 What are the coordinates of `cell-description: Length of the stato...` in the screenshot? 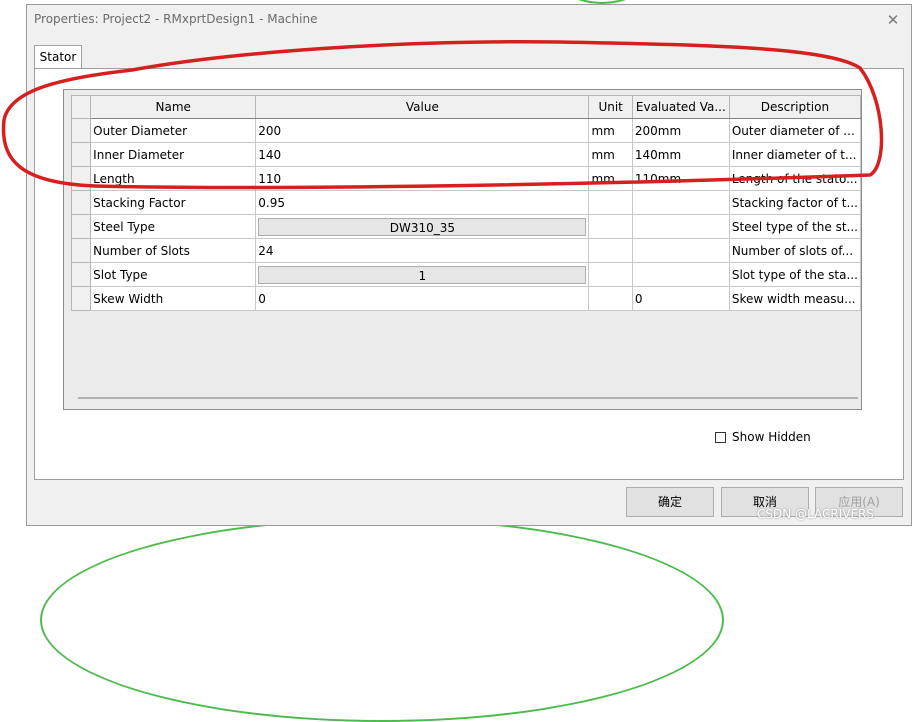 It's located at (795, 178).